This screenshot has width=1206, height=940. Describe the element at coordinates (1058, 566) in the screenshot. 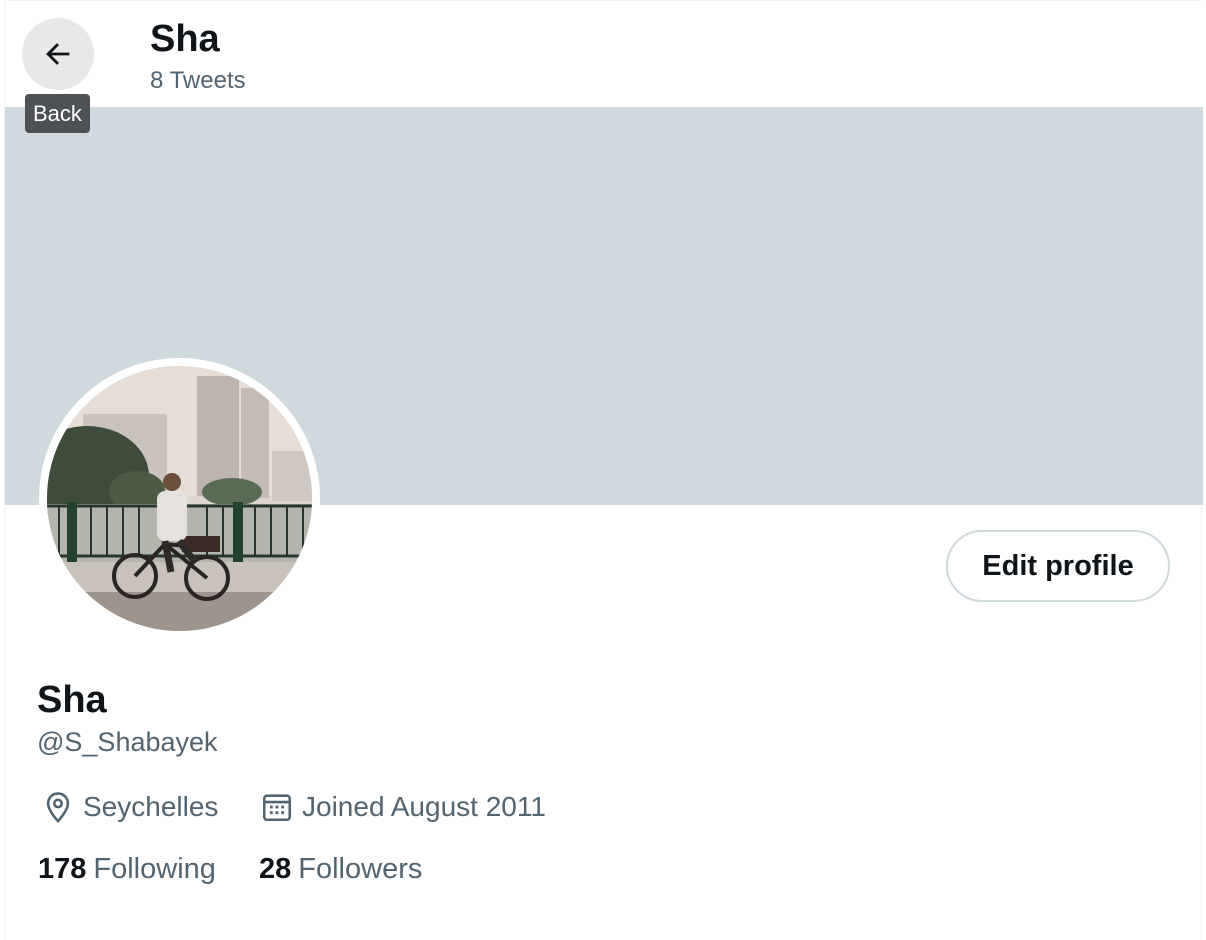

I see `edit-profile-button: Edit profile` at that location.